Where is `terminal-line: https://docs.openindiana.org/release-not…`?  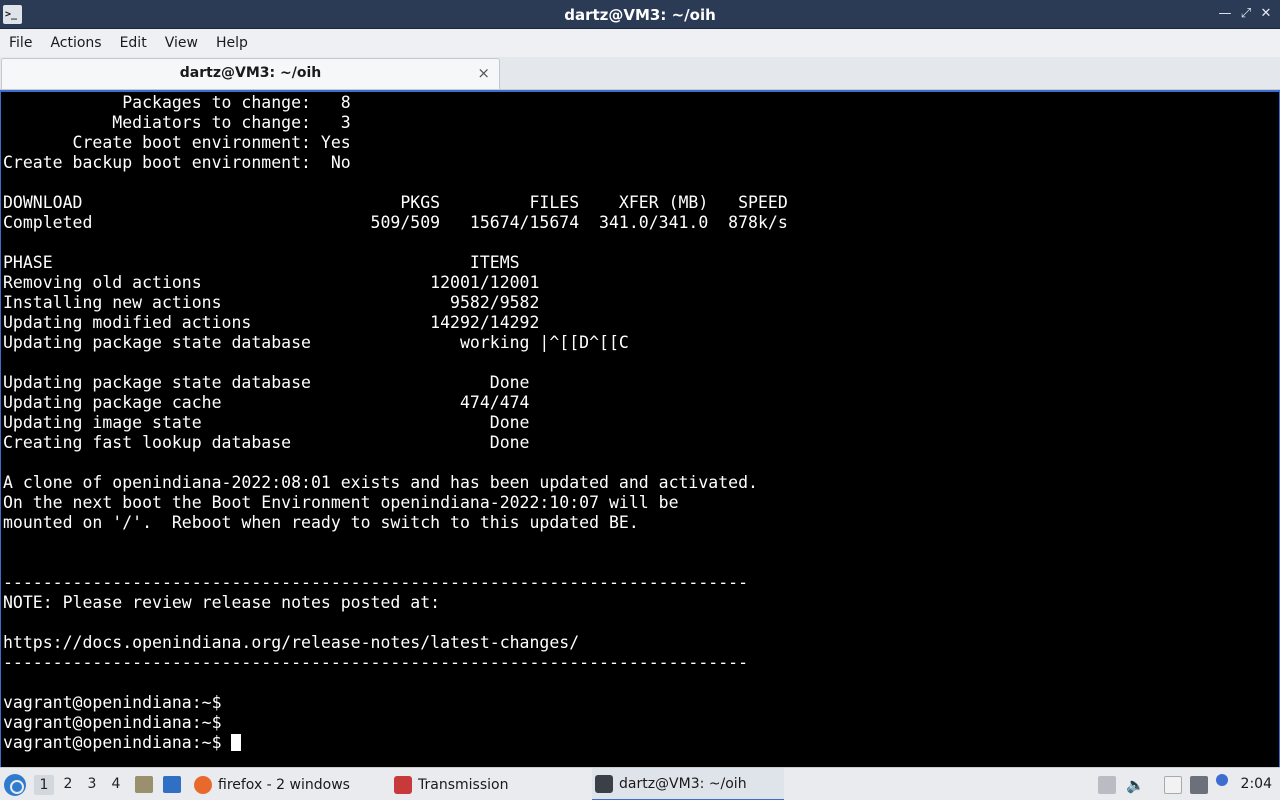
terminal-line: https://docs.openindiana.org/release-not… is located at coordinates (291, 642).